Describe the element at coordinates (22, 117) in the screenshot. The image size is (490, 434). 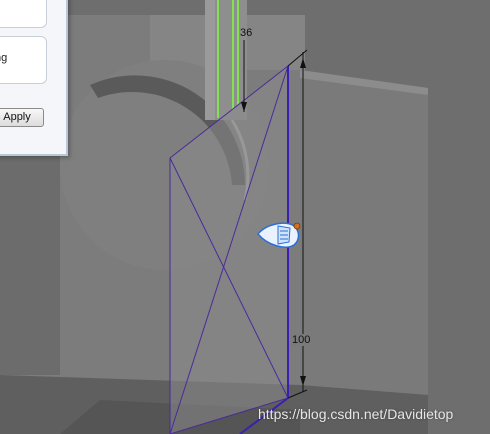
I see `apply-button: Apply` at that location.